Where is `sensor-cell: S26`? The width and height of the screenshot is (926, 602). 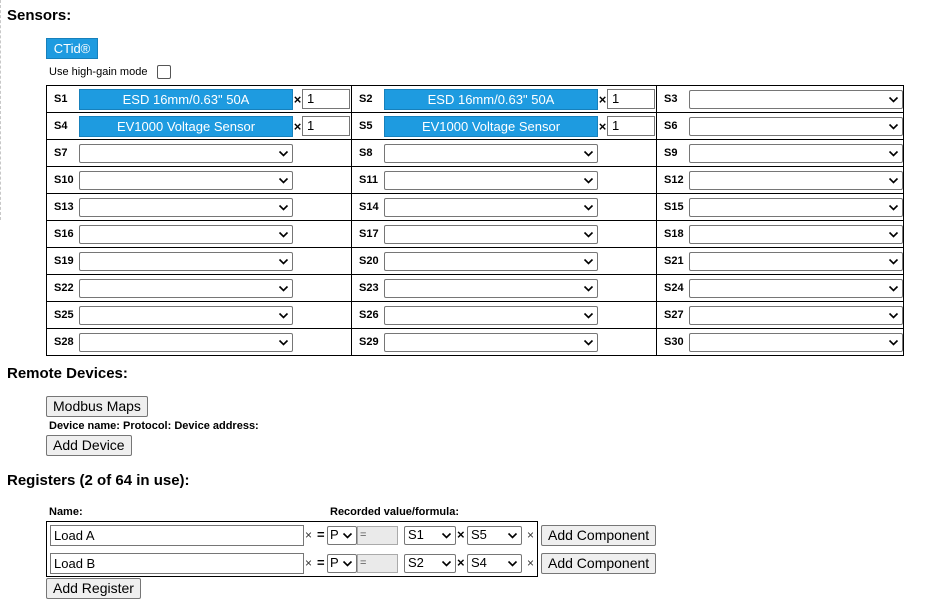
sensor-cell: S26 is located at coordinates (504, 315).